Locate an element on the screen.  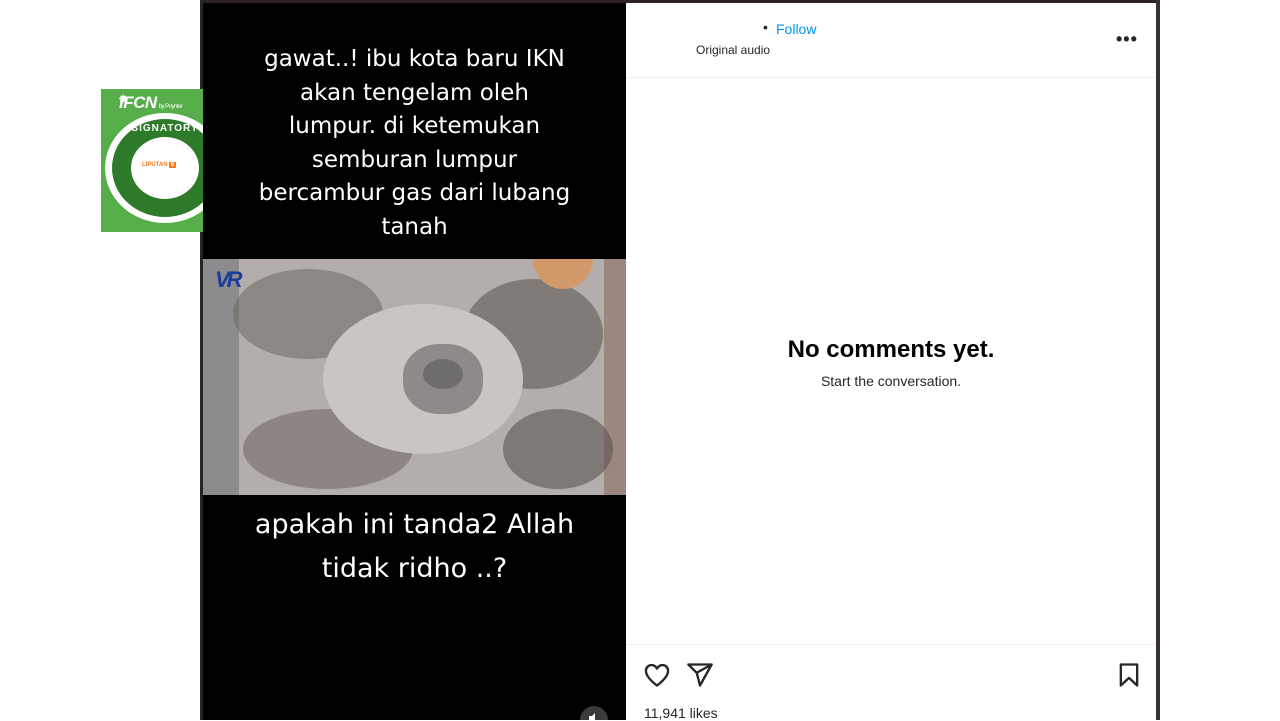
badge-center: LIPUTAN 6 is located at coordinates (165, 168).